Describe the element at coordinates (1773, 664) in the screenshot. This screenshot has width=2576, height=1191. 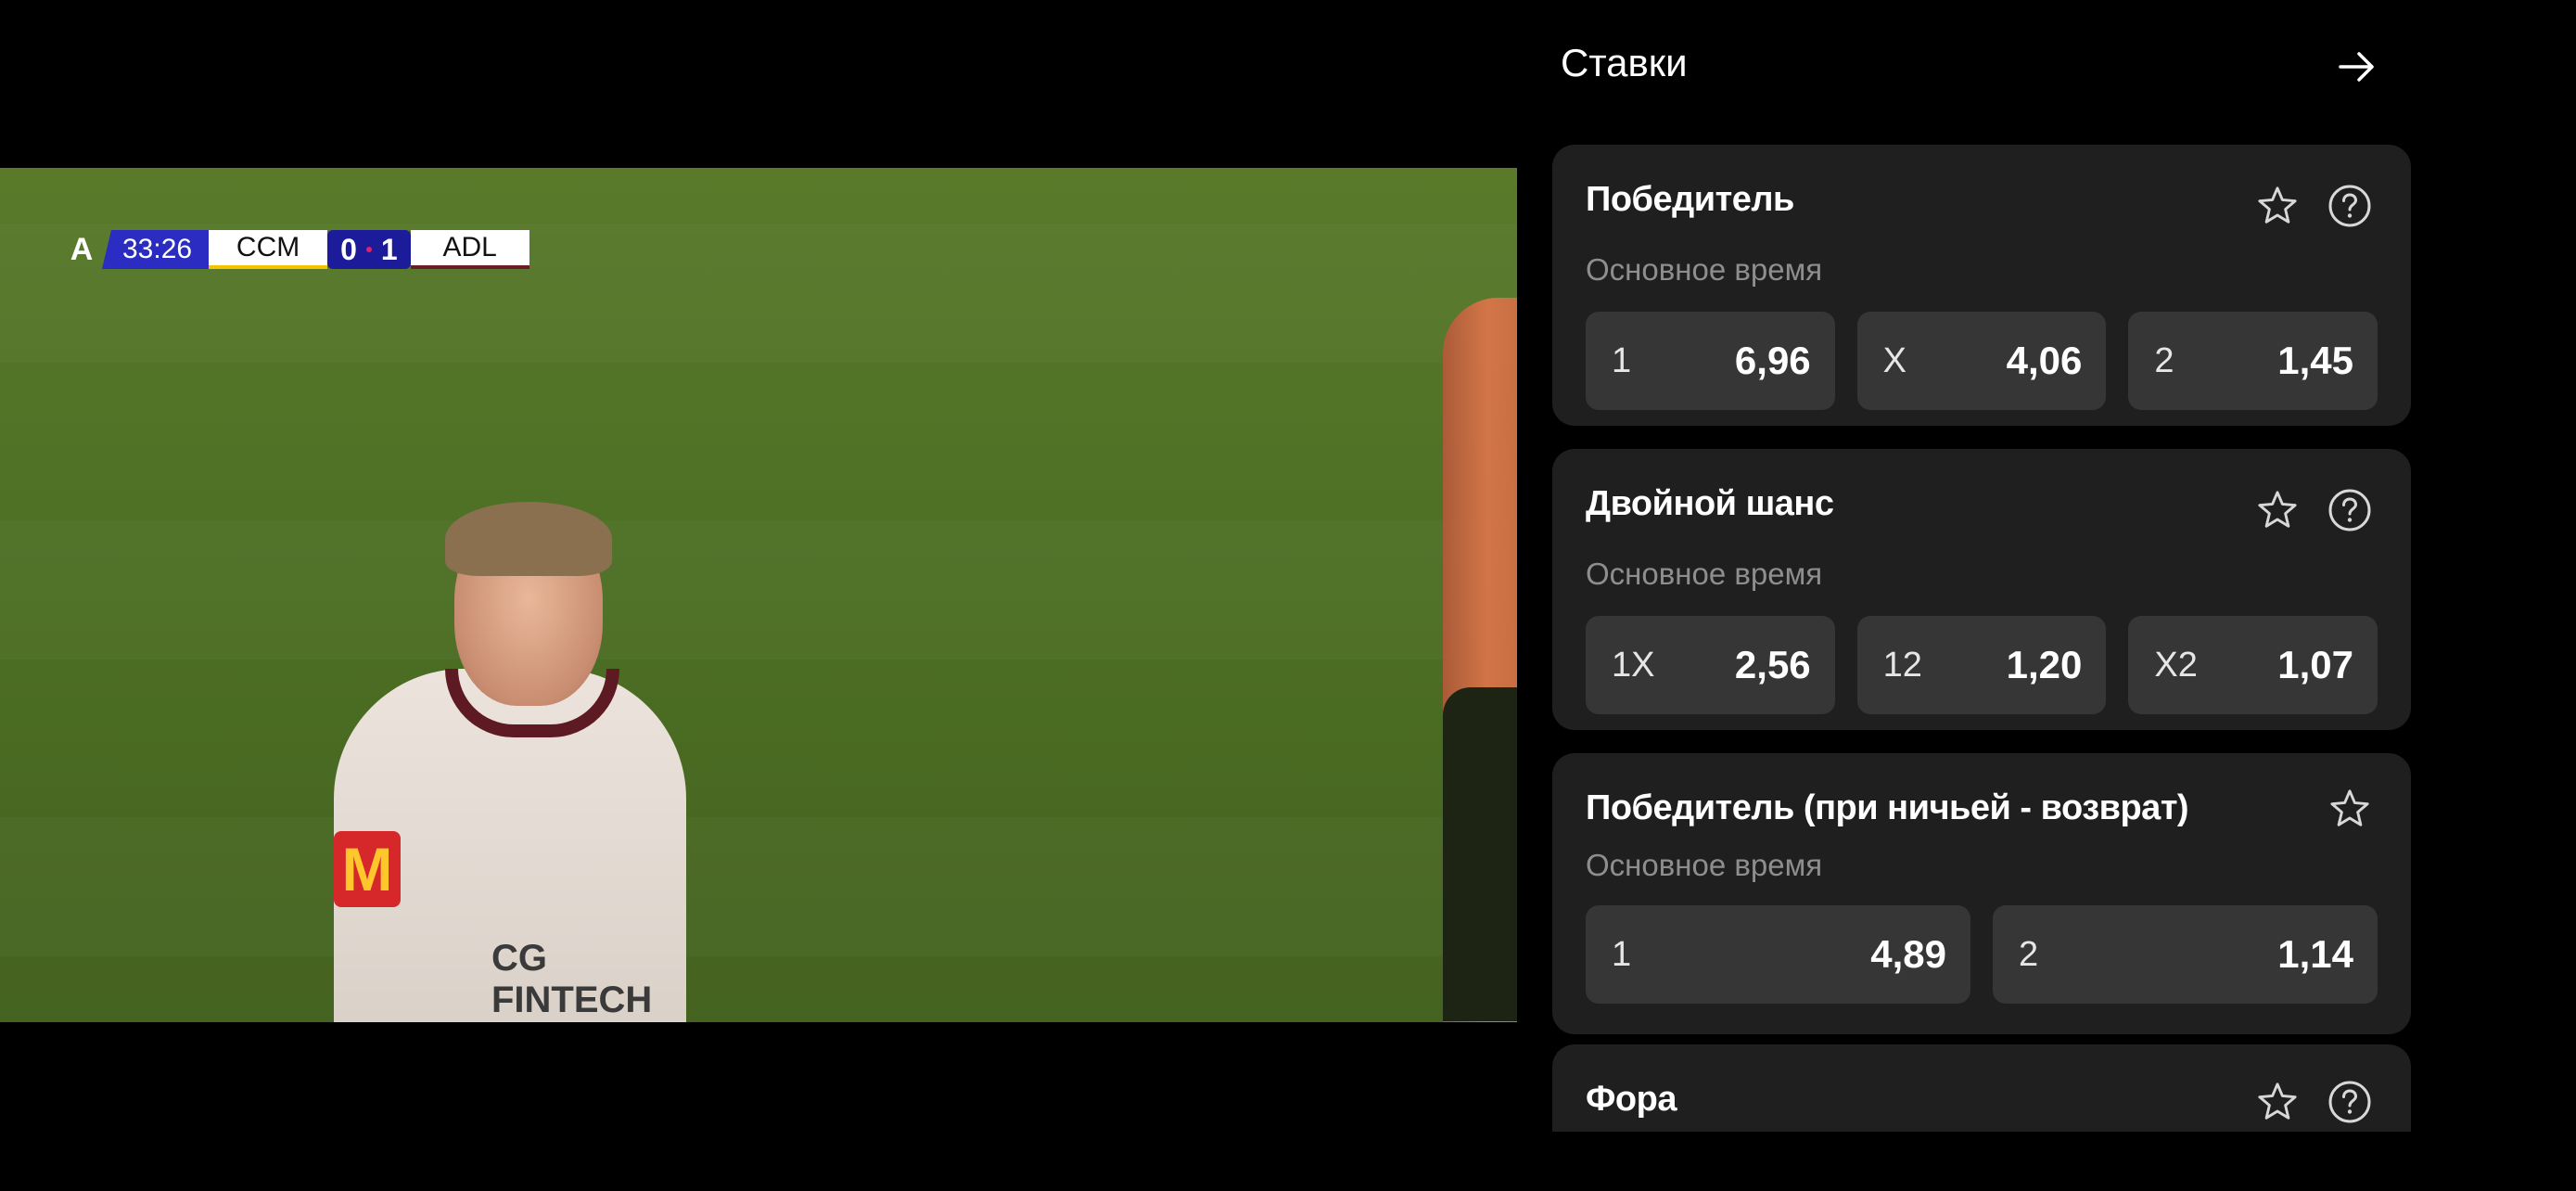
I see `odd-value: 2,56` at that location.